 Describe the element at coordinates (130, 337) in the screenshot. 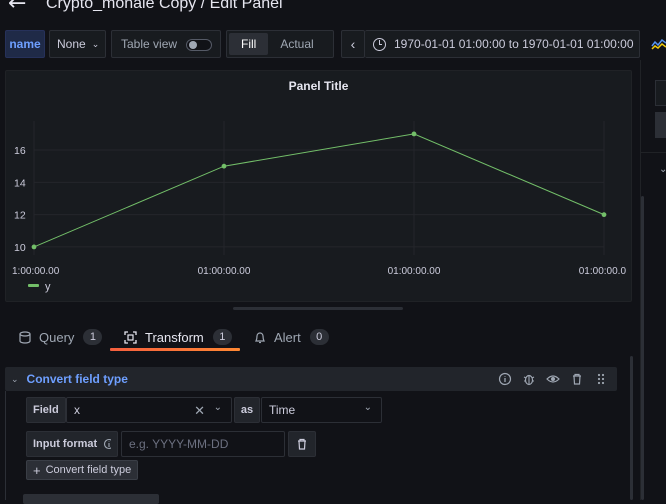

I see `transform-icon` at that location.